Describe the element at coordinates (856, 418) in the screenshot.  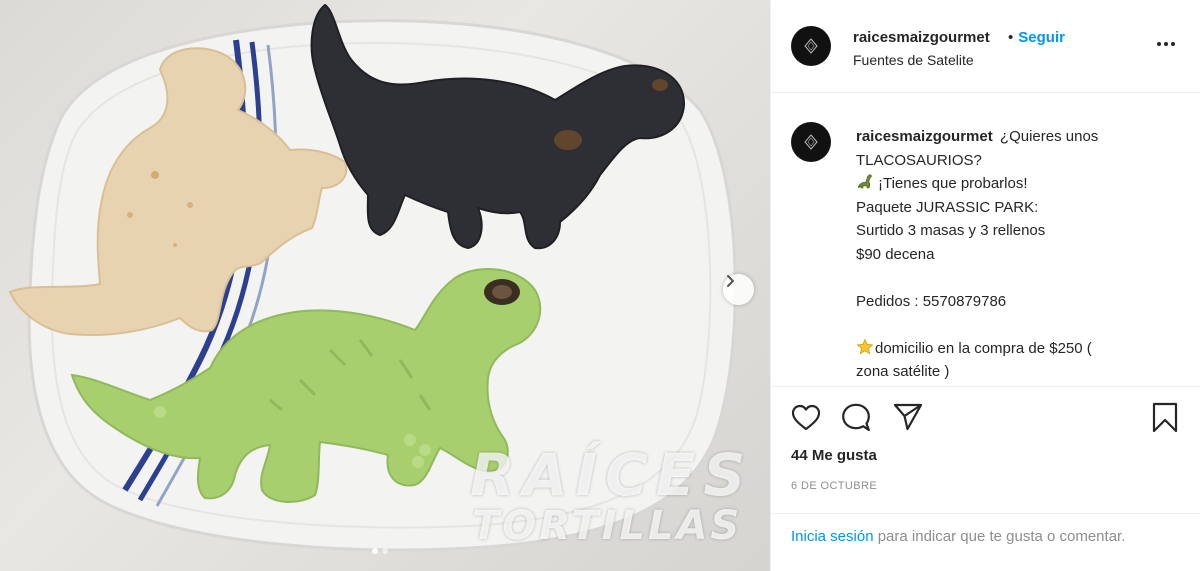
I see `comment-icon` at that location.